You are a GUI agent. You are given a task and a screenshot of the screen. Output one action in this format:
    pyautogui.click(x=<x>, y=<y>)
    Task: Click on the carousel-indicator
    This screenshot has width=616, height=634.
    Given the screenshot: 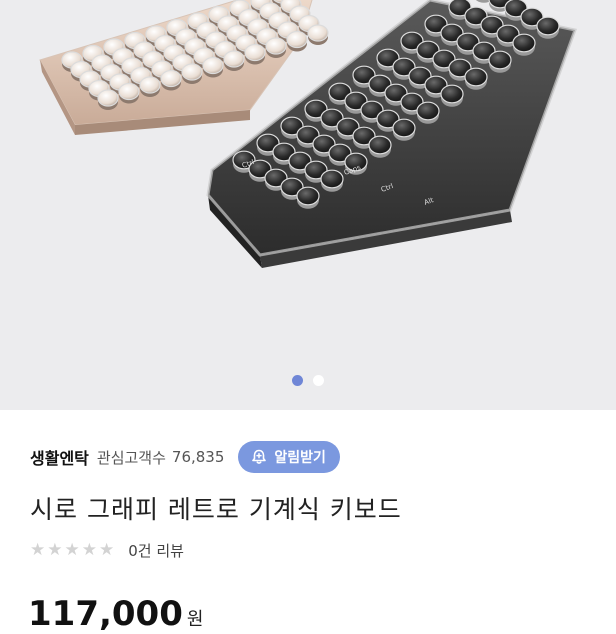 What is the action you would take?
    pyautogui.click(x=308, y=380)
    